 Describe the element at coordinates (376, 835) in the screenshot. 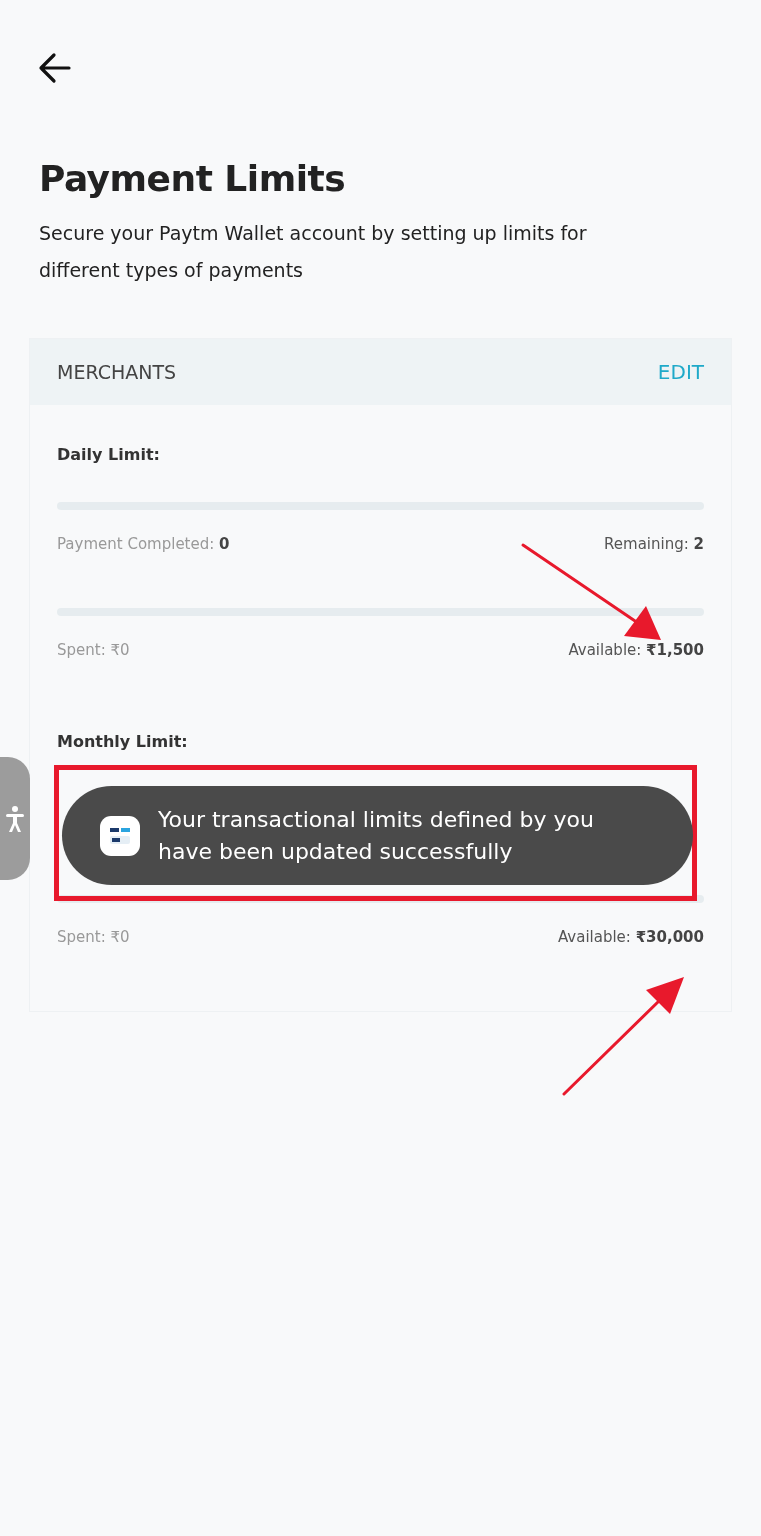

I see `toast-message: Your transactional limits defined by you have been updated successfully` at that location.